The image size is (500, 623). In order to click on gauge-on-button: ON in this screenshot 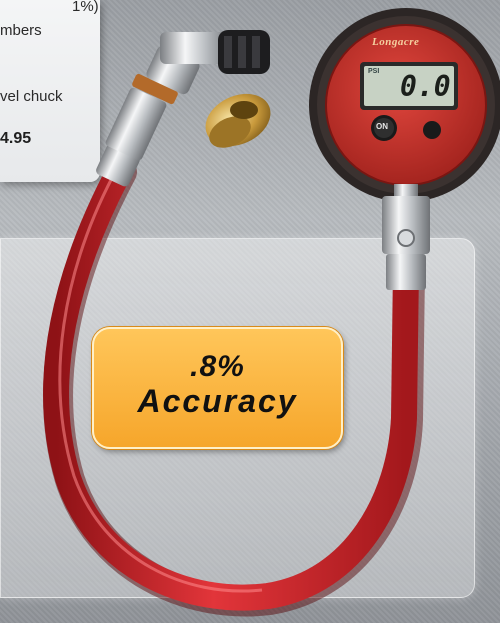, I will do `click(382, 126)`.